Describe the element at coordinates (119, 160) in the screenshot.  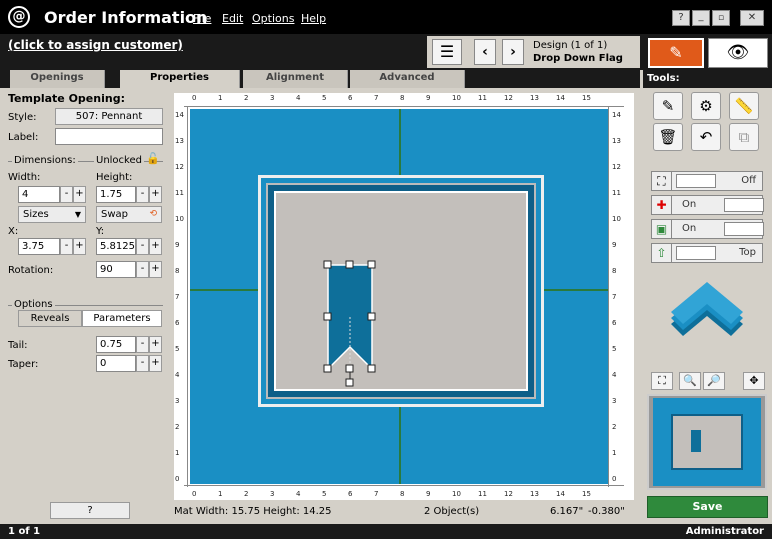
I see `lock-status: Unlocked` at that location.